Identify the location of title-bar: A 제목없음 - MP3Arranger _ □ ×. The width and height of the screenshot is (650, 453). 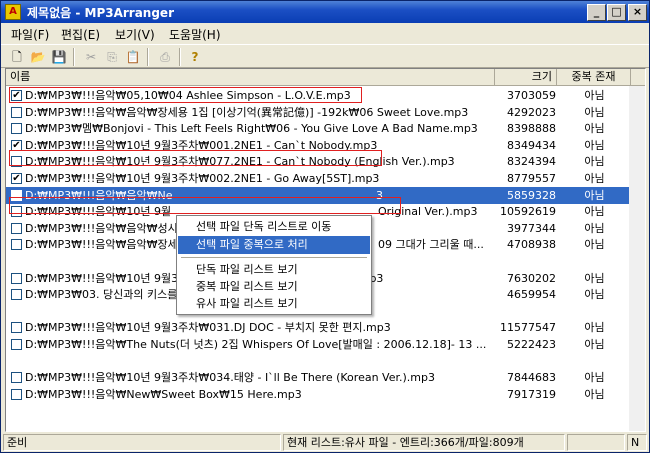
(325, 12).